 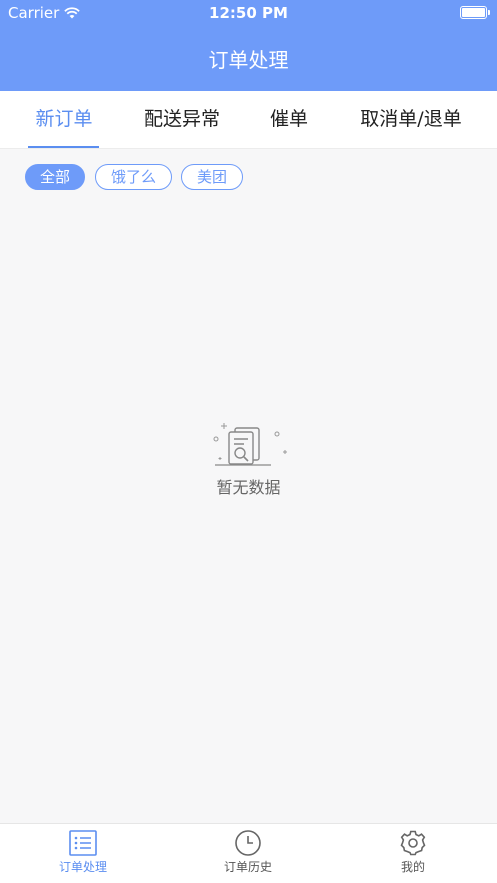 What do you see at coordinates (412, 867) in the screenshot?
I see `tabbar-label-mine: 我的` at bounding box center [412, 867].